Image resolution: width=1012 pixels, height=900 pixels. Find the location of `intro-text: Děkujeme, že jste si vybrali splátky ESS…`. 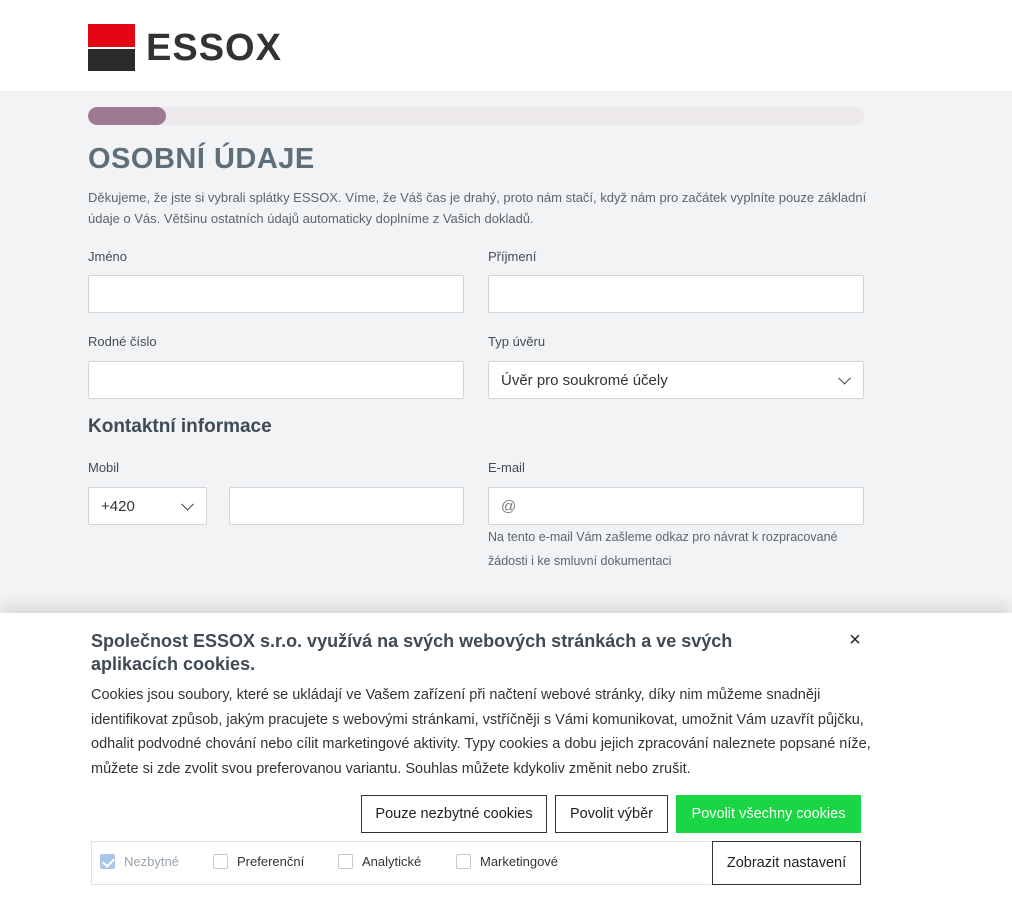

intro-text: Děkujeme, že jste si vybrali splátky ESS… is located at coordinates (477, 208).